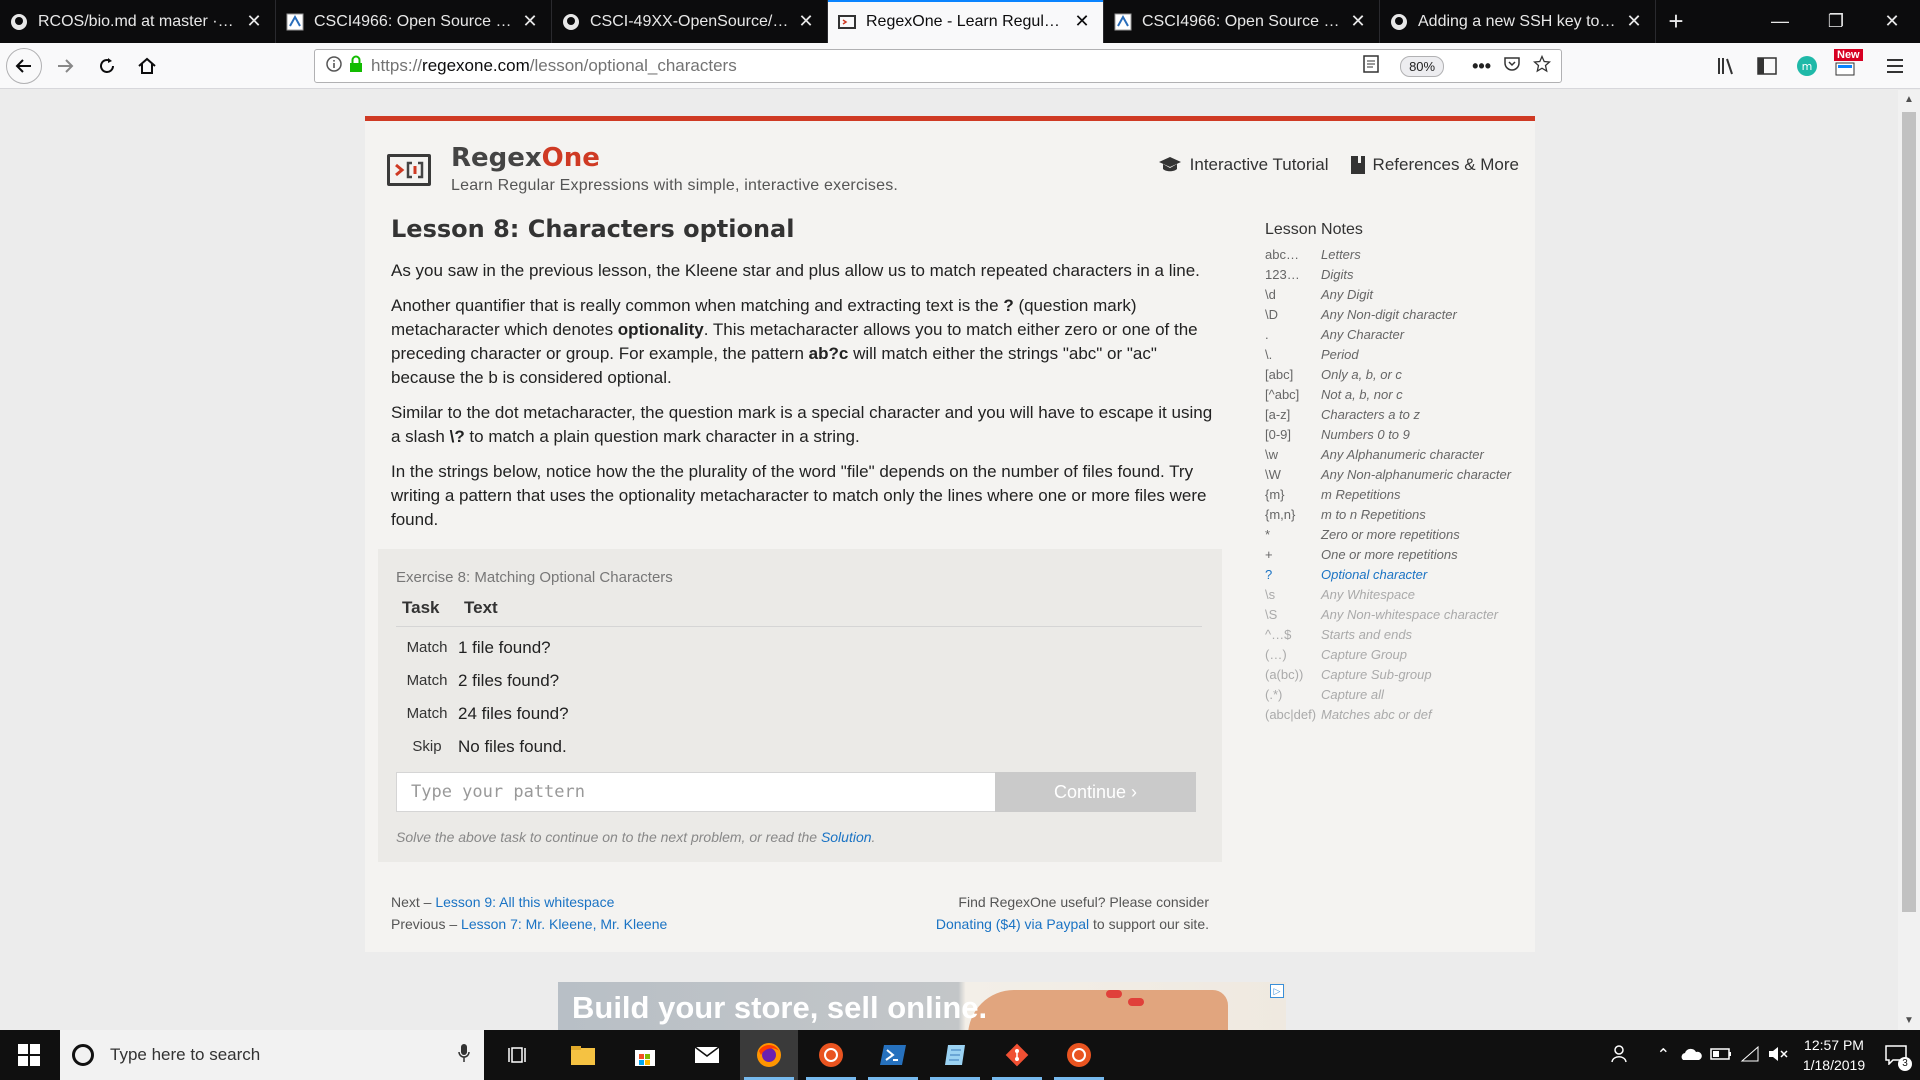  I want to click on search-placeholder: Type here to search, so click(185, 1054).